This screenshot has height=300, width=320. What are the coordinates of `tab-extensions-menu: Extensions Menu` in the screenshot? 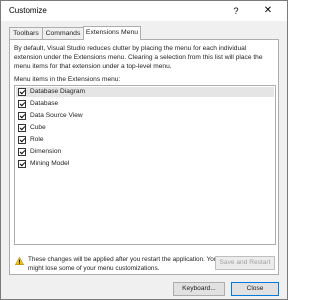 It's located at (112, 33).